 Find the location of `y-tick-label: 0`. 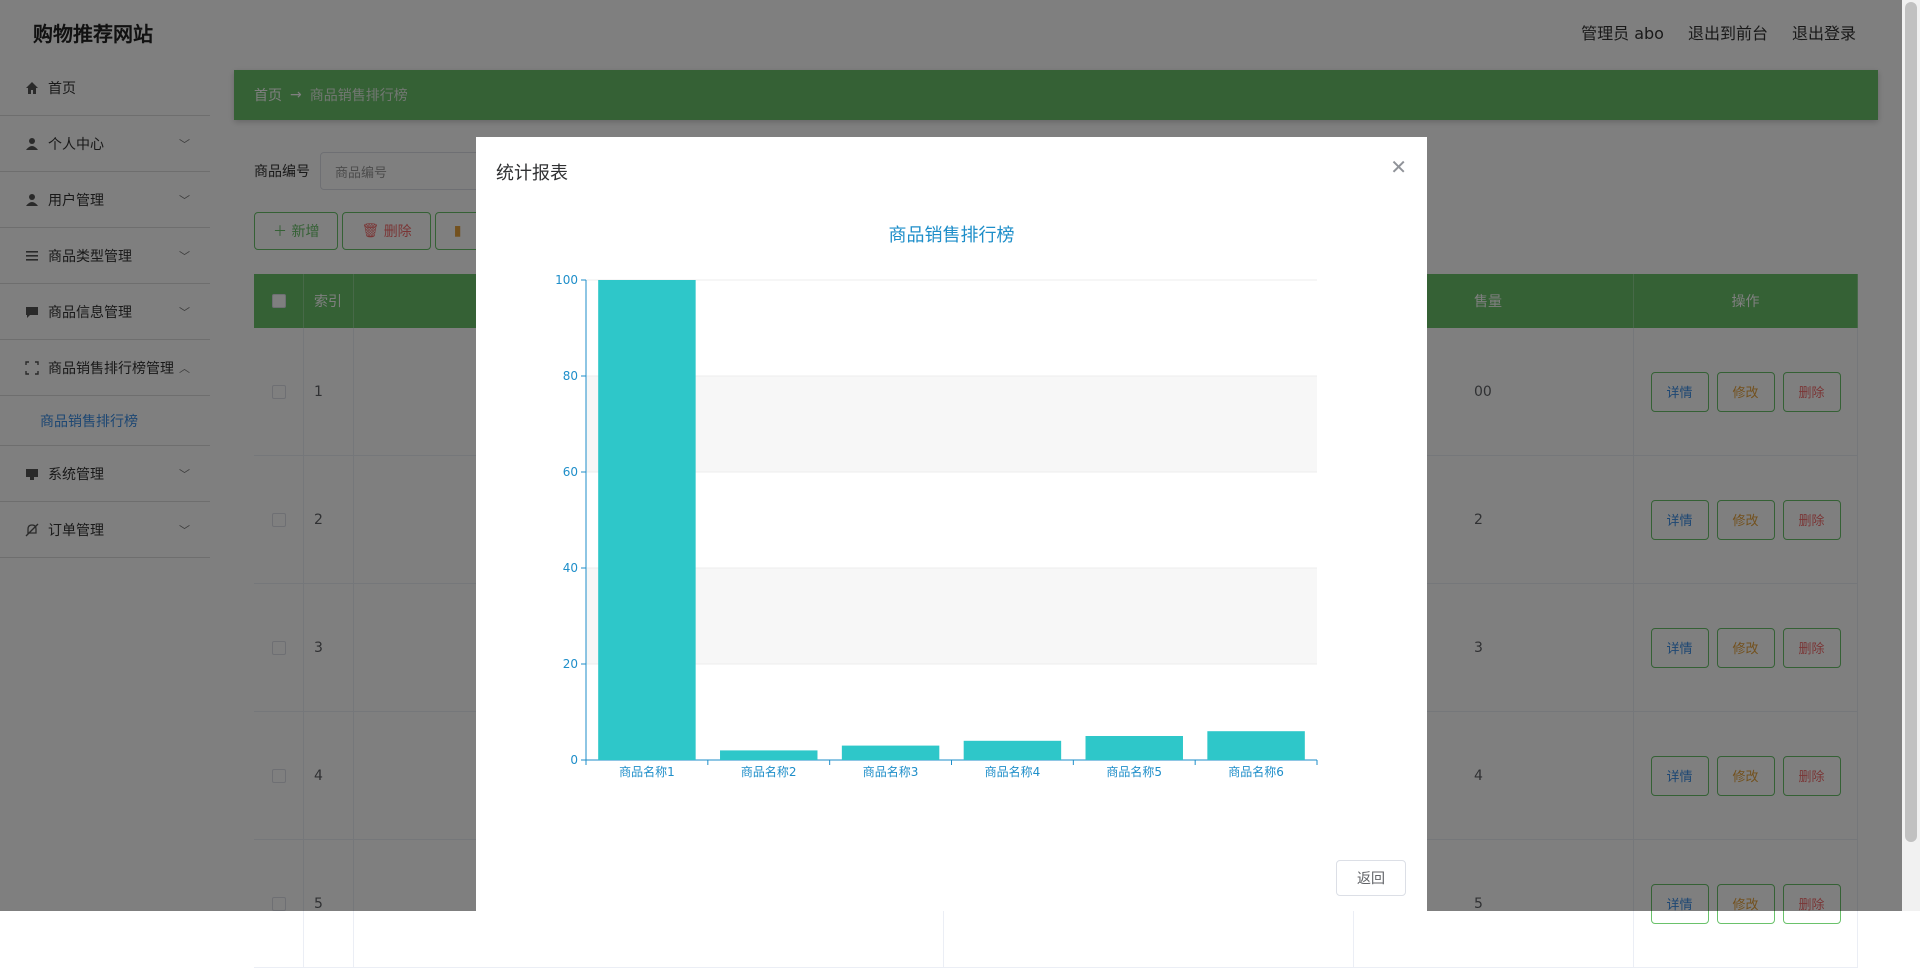

y-tick-label: 0 is located at coordinates (574, 760).